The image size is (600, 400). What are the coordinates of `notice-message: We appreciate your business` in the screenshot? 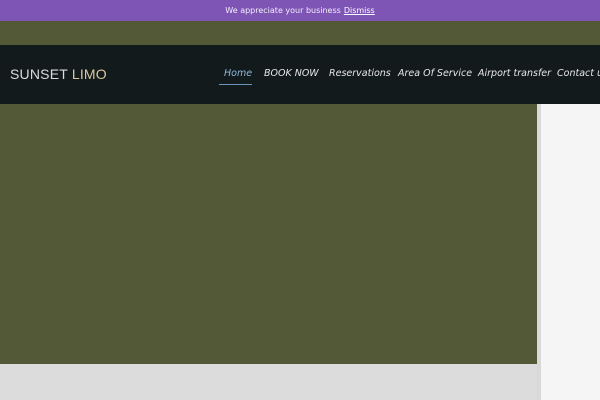 It's located at (283, 10).